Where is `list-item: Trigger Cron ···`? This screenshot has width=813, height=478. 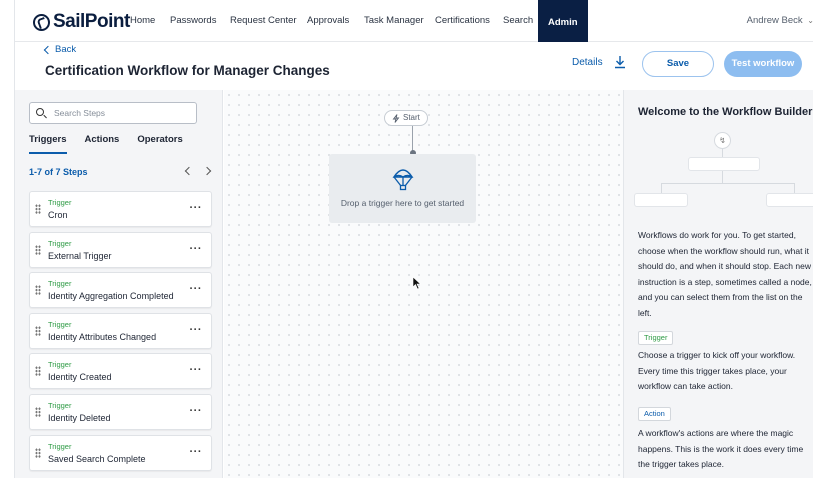
list-item: Trigger Cron ··· is located at coordinates (120, 209).